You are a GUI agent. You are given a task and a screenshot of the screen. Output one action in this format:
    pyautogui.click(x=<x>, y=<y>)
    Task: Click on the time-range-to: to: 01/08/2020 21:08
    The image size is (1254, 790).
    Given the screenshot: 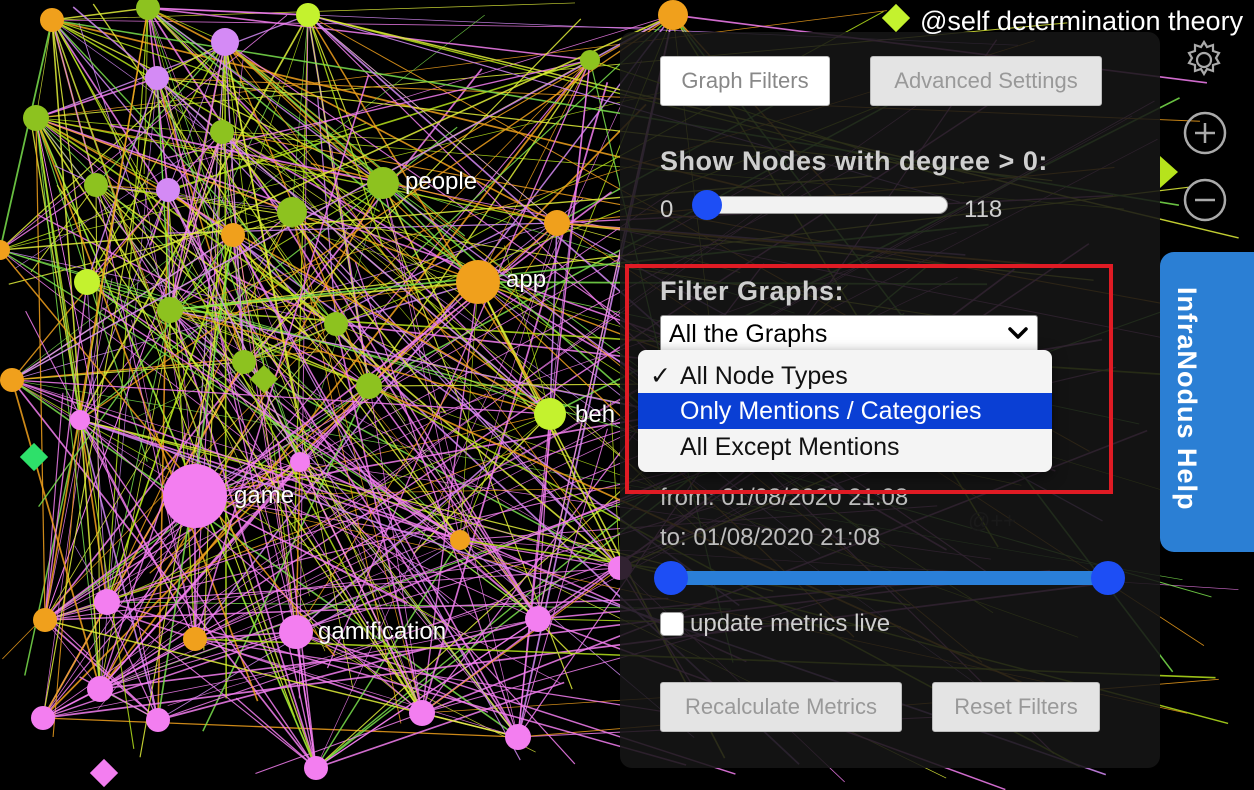 What is the action you would take?
    pyautogui.click(x=770, y=537)
    